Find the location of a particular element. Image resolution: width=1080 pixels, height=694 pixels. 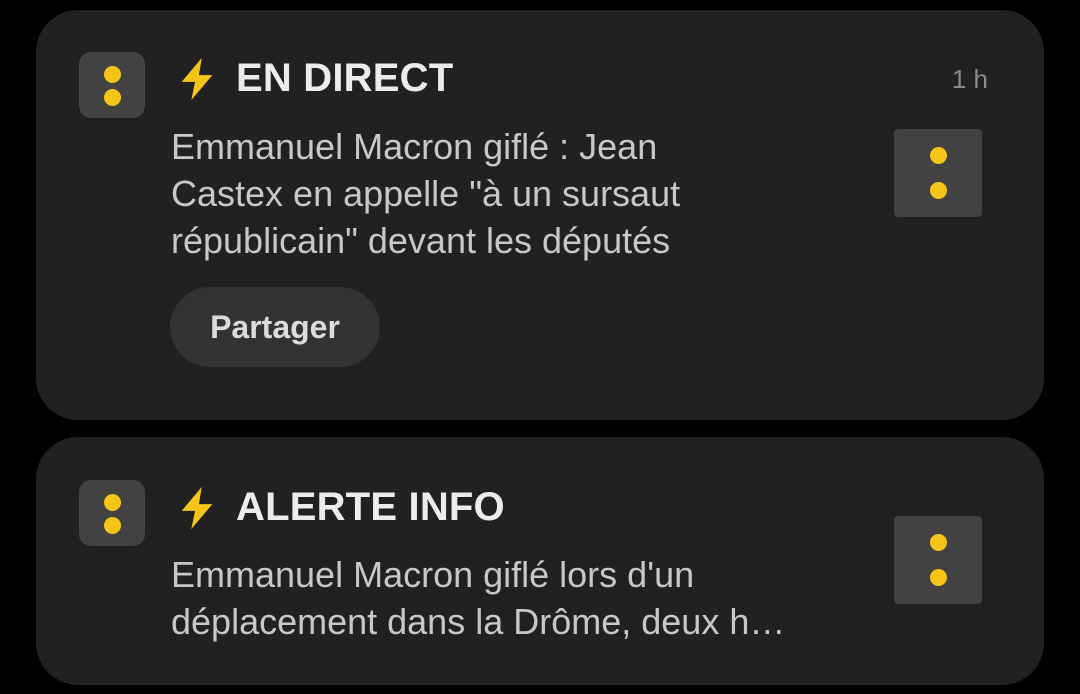

notification-title: EN DIRECT is located at coordinates (345, 78).